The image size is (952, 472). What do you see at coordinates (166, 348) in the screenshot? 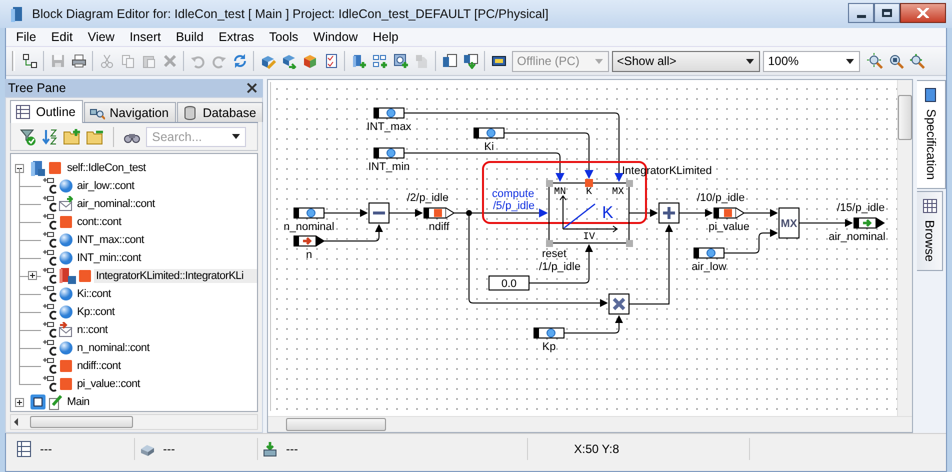
I see `tree-item: n_nominal::cont` at bounding box center [166, 348].